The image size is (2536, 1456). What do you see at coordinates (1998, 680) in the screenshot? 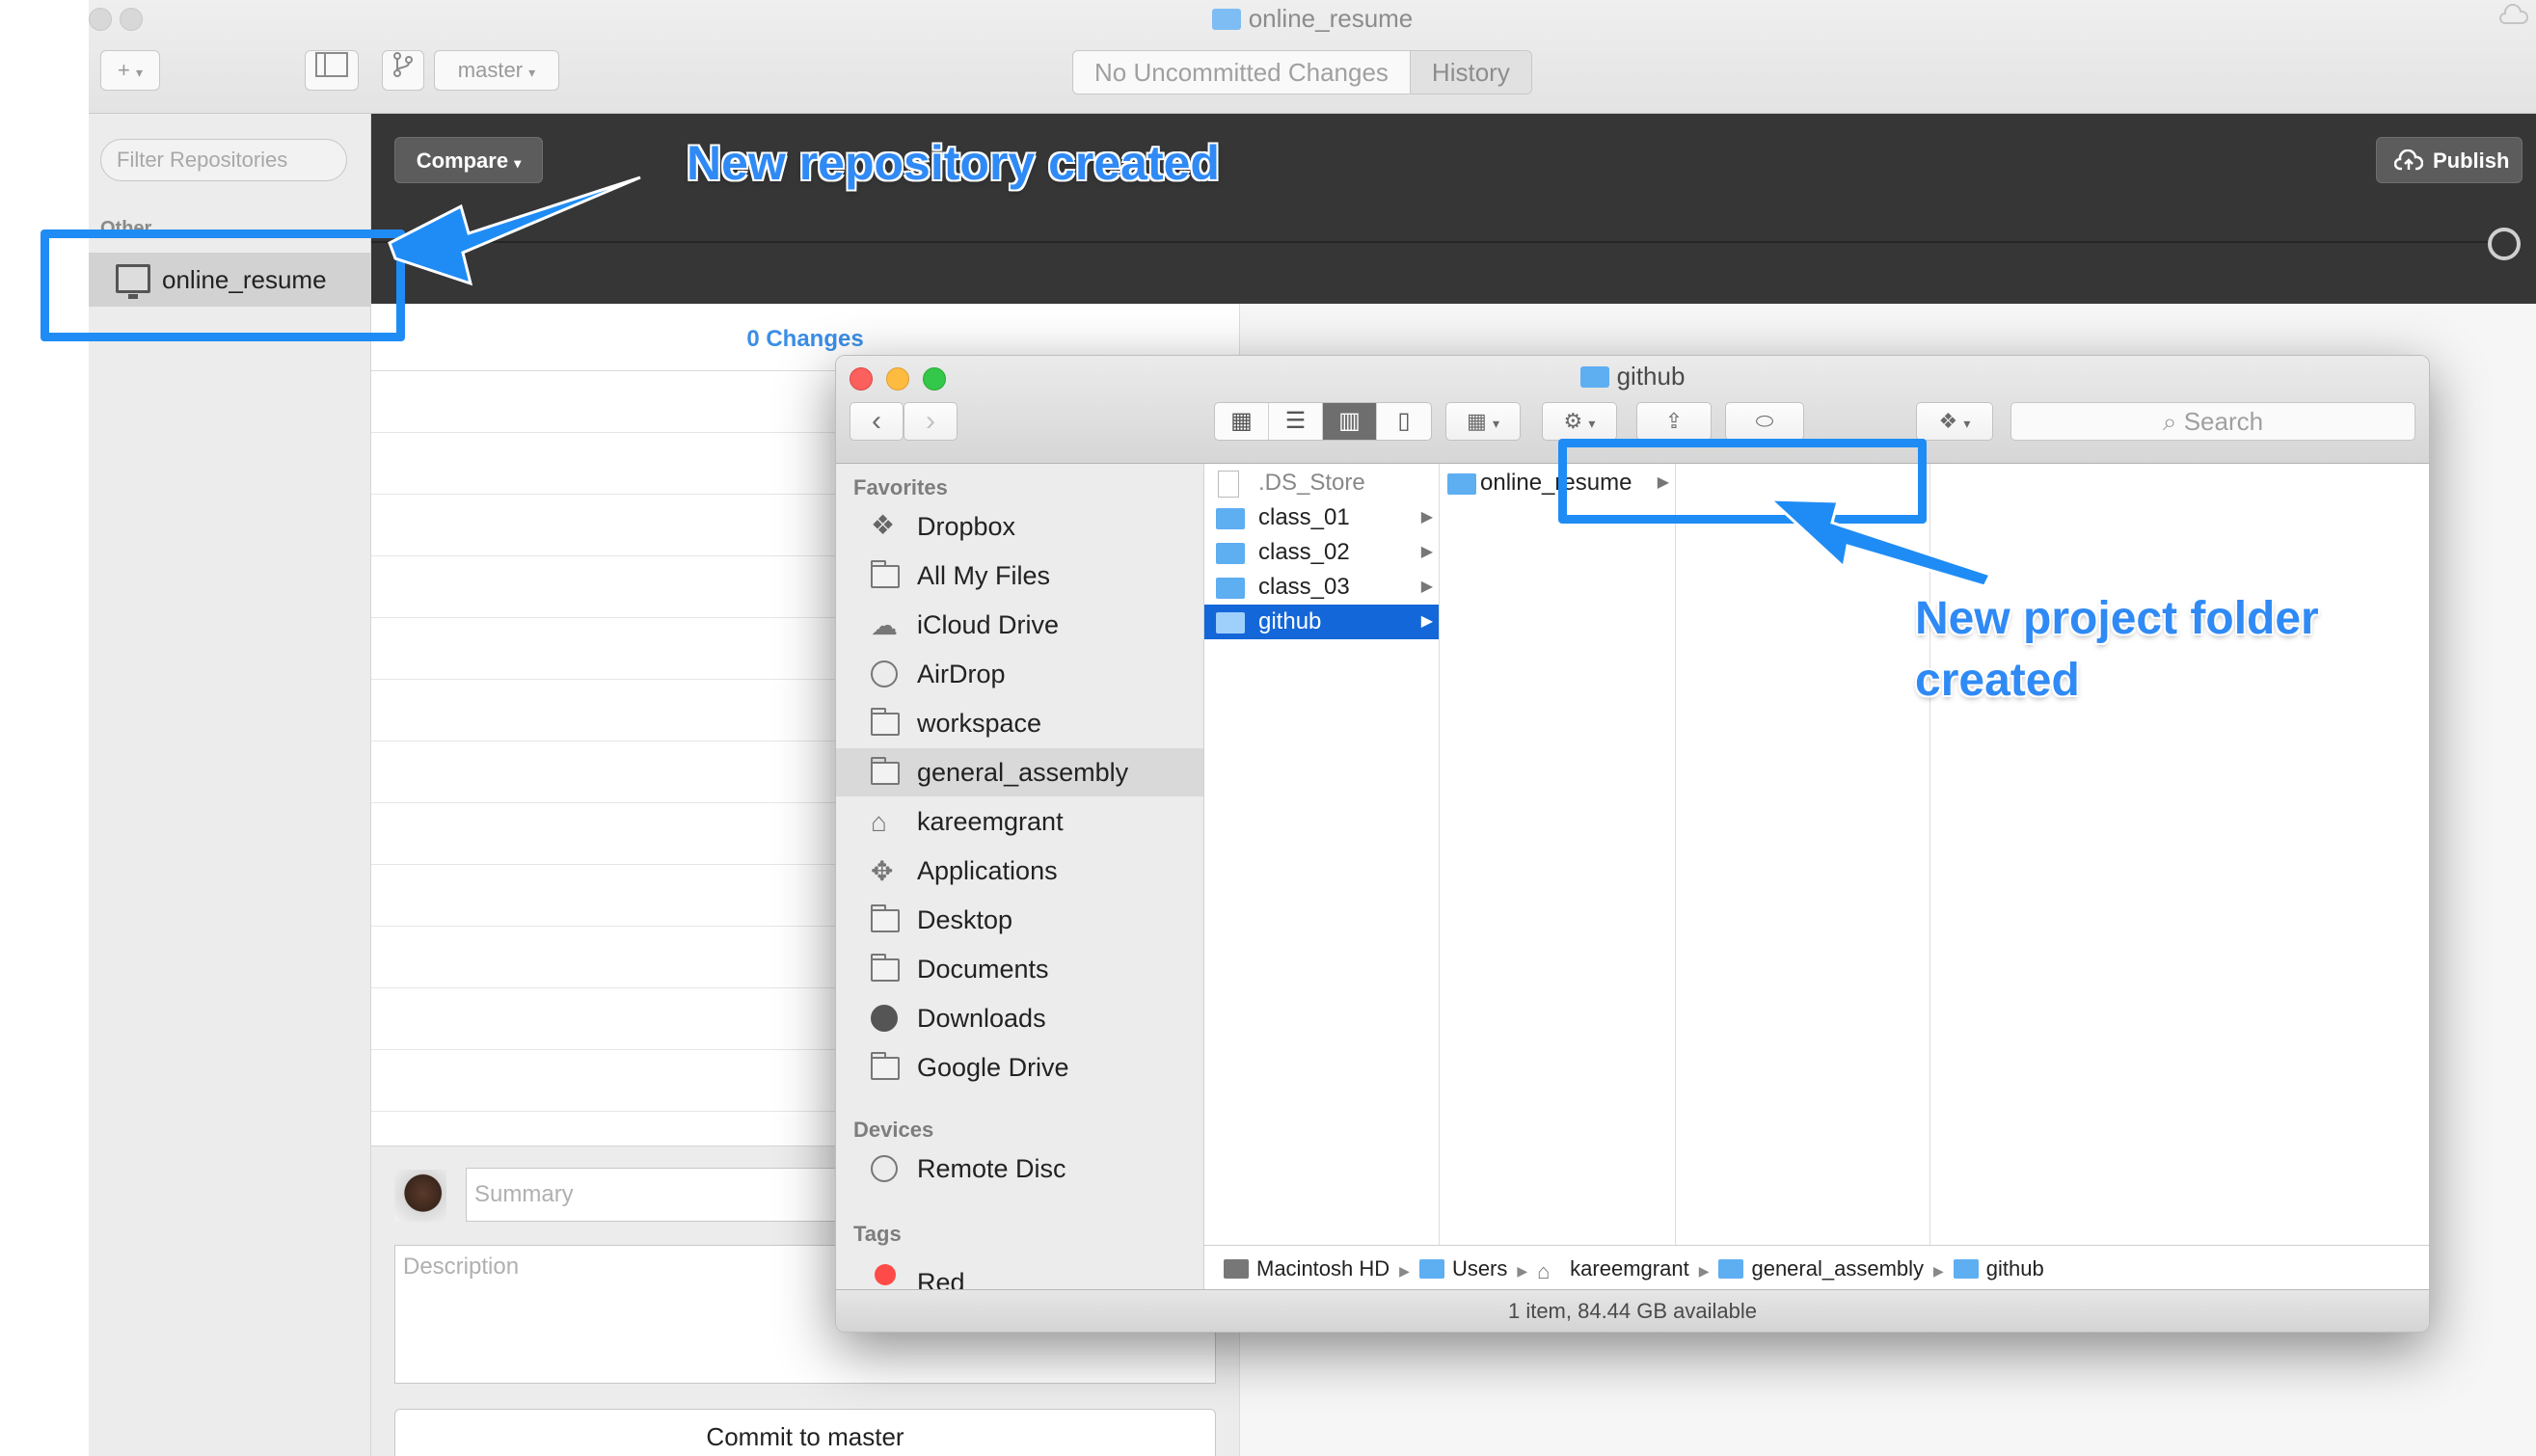
I see `annotation-folder-created-line2: created` at bounding box center [1998, 680].